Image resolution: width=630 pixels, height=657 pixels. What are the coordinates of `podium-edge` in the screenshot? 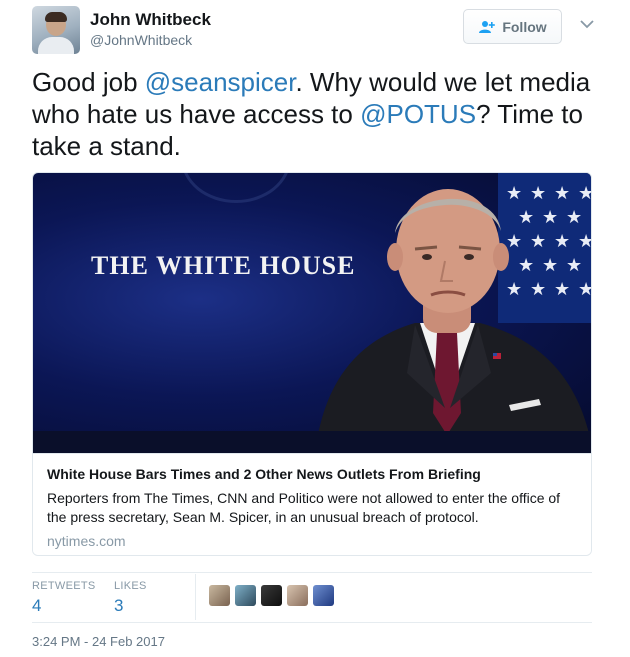 It's located at (312, 442).